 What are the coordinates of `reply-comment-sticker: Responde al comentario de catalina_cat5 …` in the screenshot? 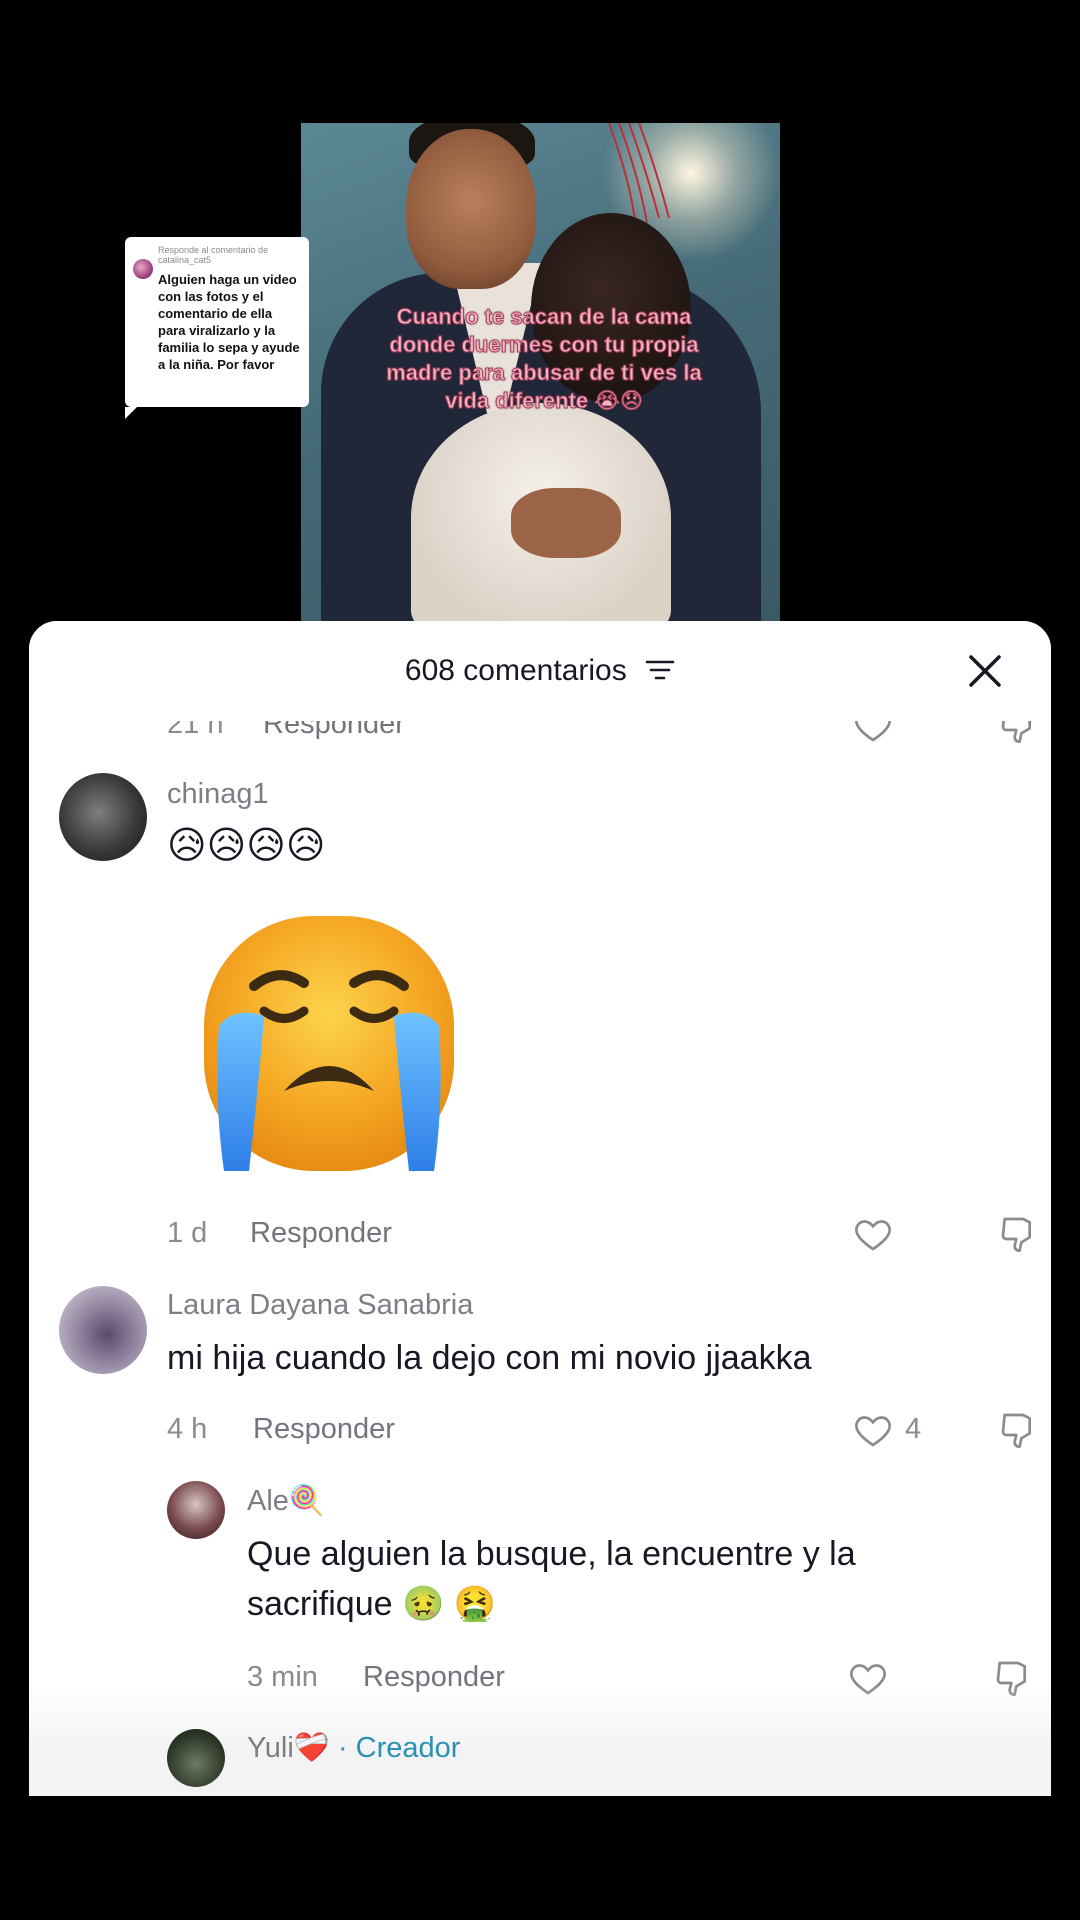 It's located at (217, 328).